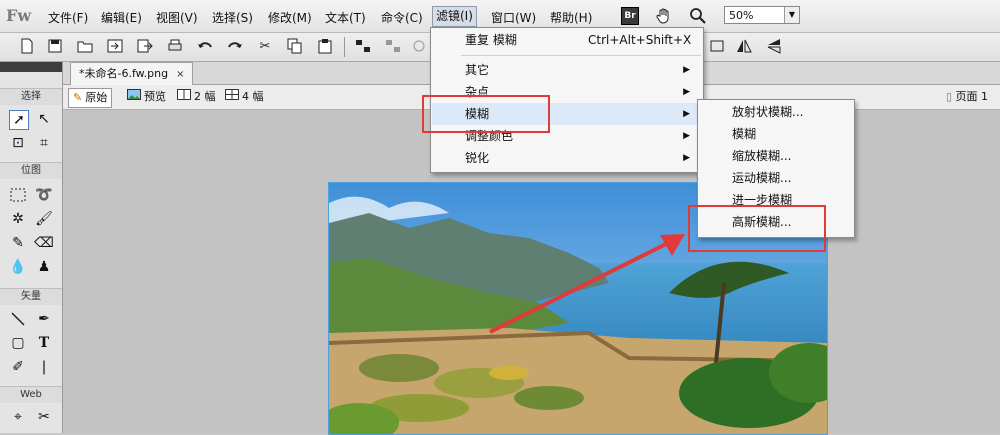 This screenshot has height=435, width=1000. Describe the element at coordinates (232, 17) in the screenshot. I see `menu-select: 选择(S)` at that location.